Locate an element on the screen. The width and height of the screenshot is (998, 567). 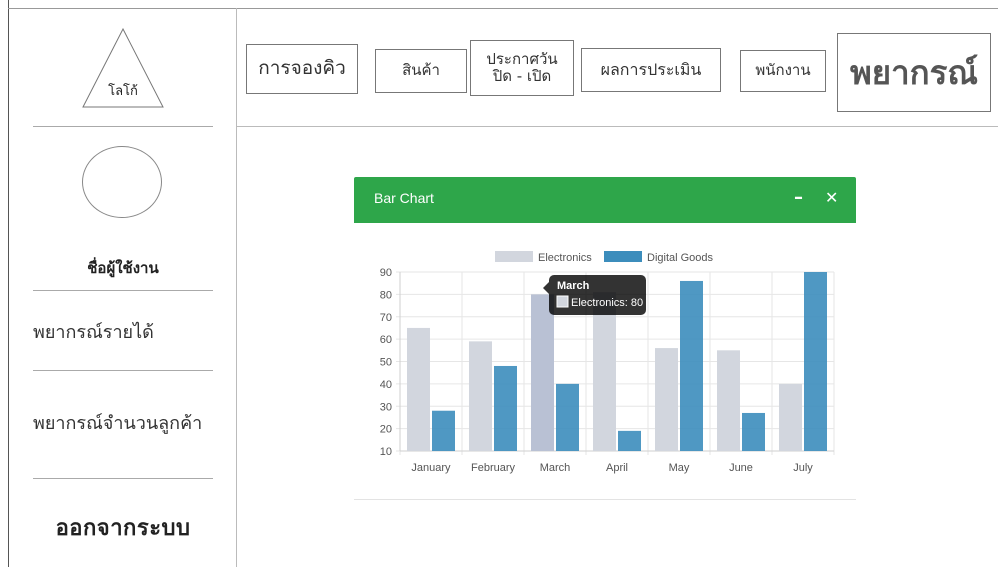
y-tick-label: 50 is located at coordinates (386, 363).